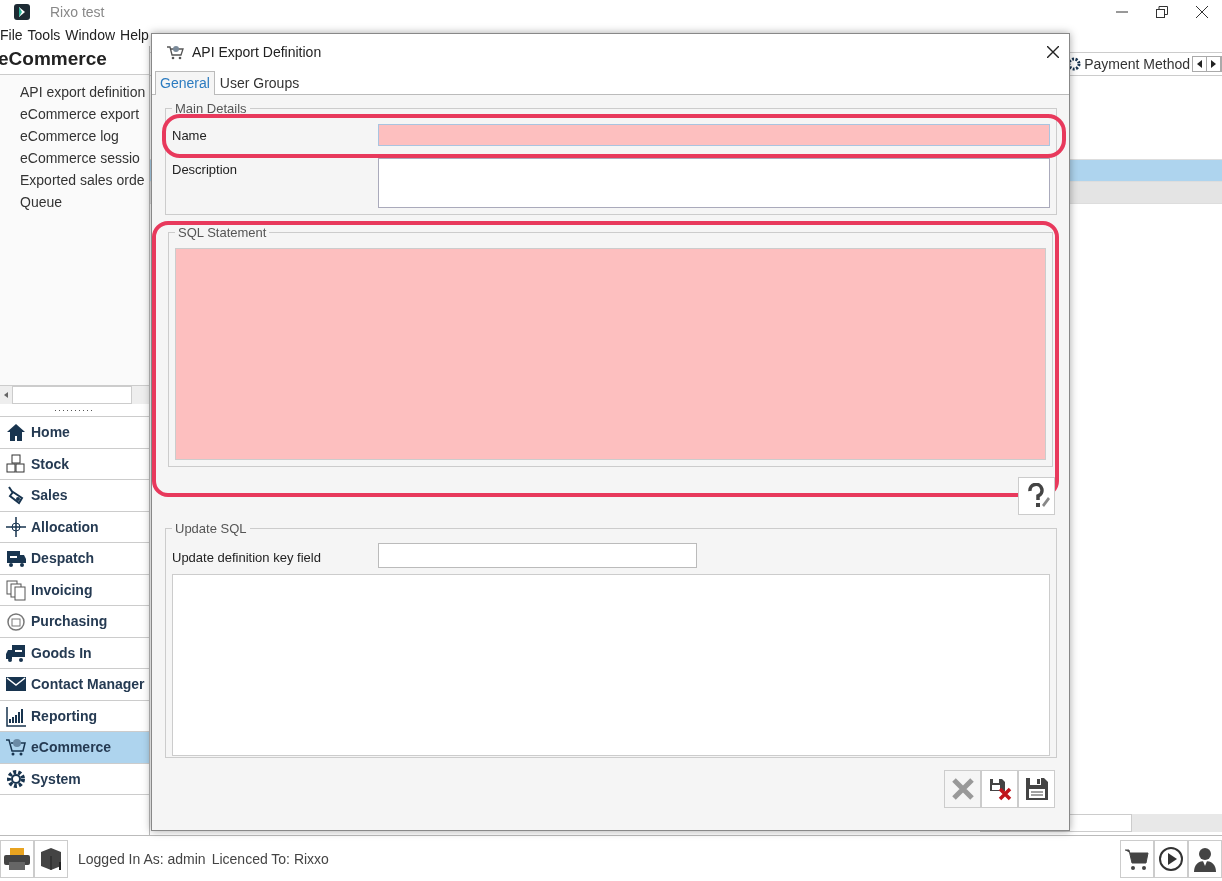  I want to click on status-text: Logged In As: admin, so click(142, 858).